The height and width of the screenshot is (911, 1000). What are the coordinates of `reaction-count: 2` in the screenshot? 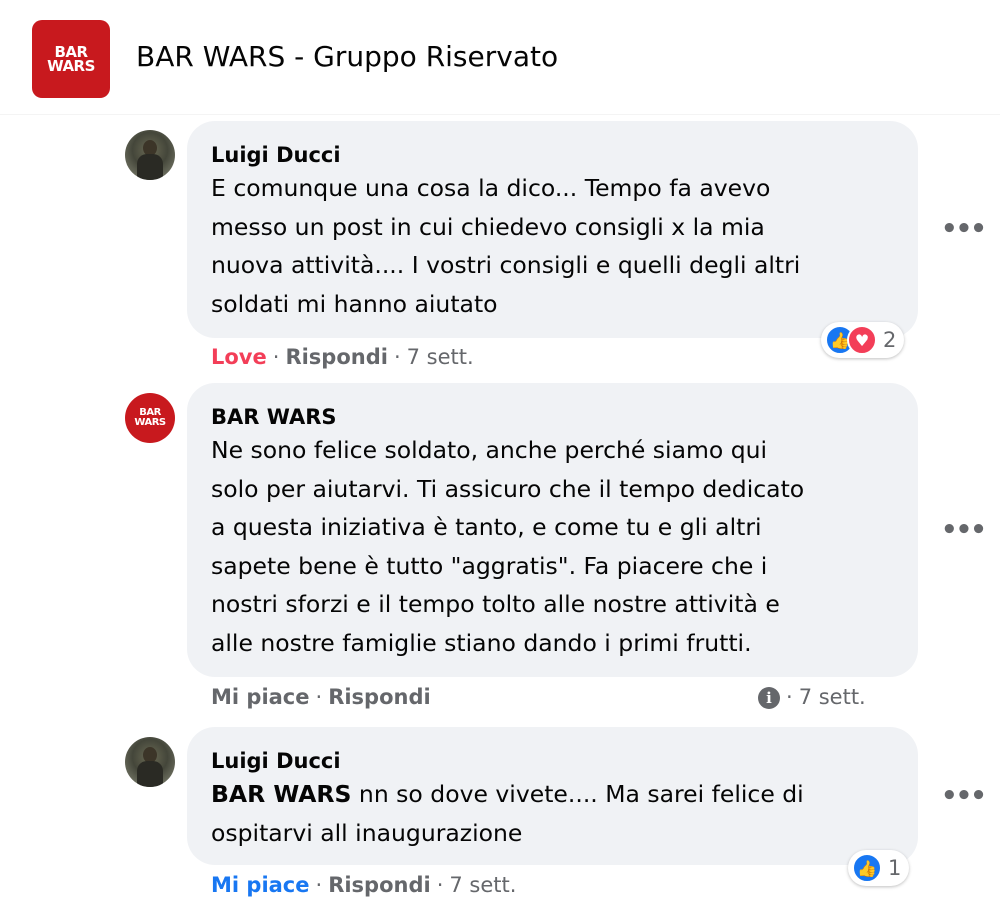 It's located at (890, 340).